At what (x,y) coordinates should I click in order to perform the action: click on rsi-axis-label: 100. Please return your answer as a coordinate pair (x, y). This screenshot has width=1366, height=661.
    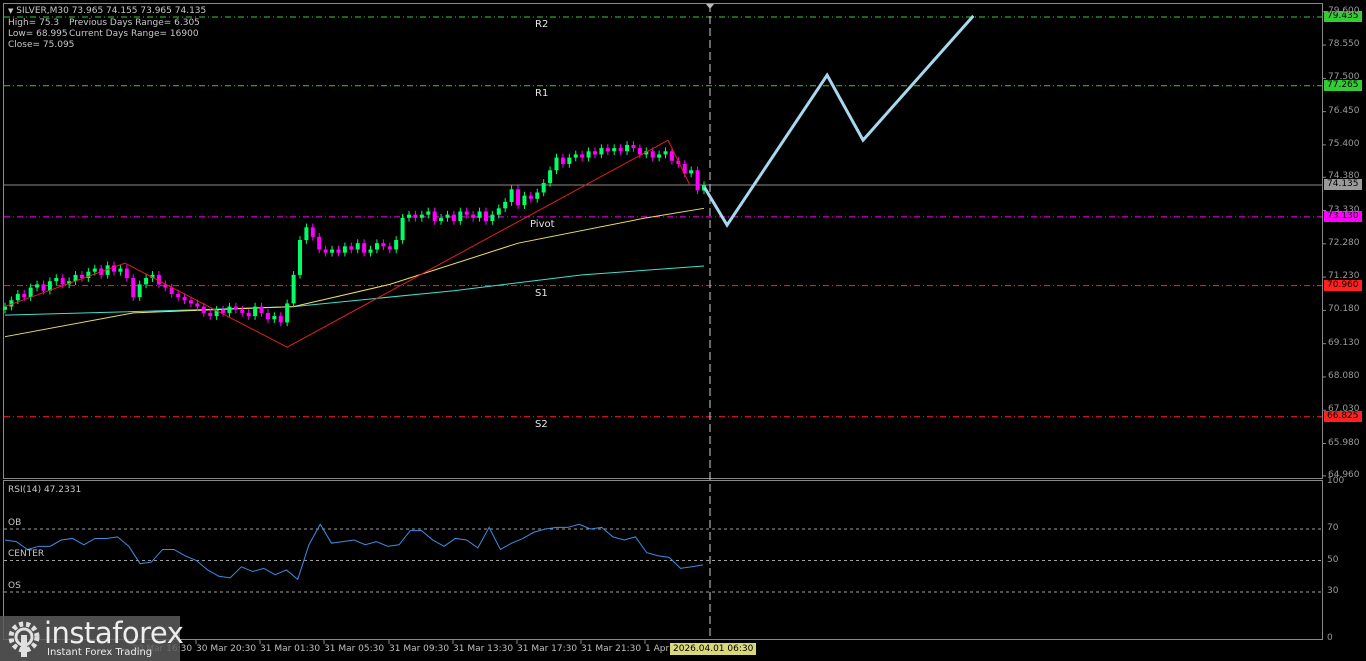
    Looking at the image, I should click on (1336, 480).